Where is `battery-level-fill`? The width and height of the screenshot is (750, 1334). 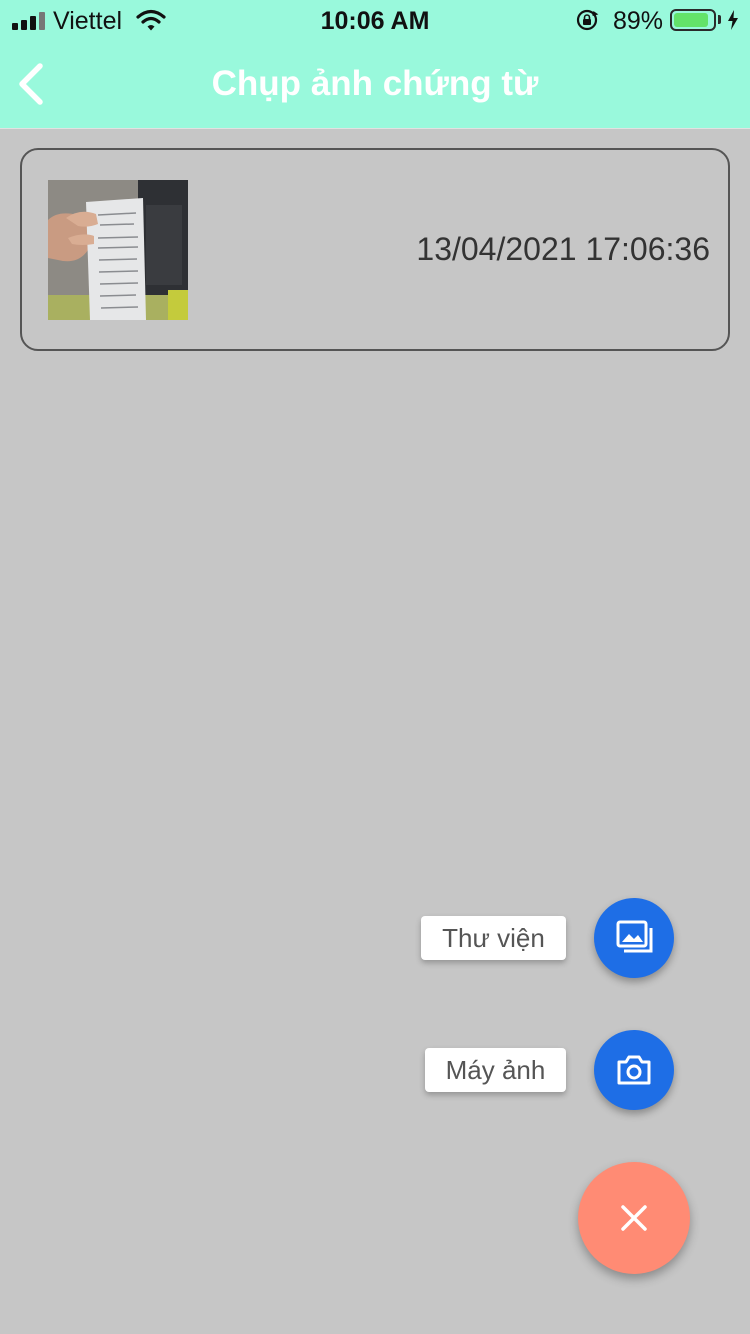 battery-level-fill is located at coordinates (691, 20).